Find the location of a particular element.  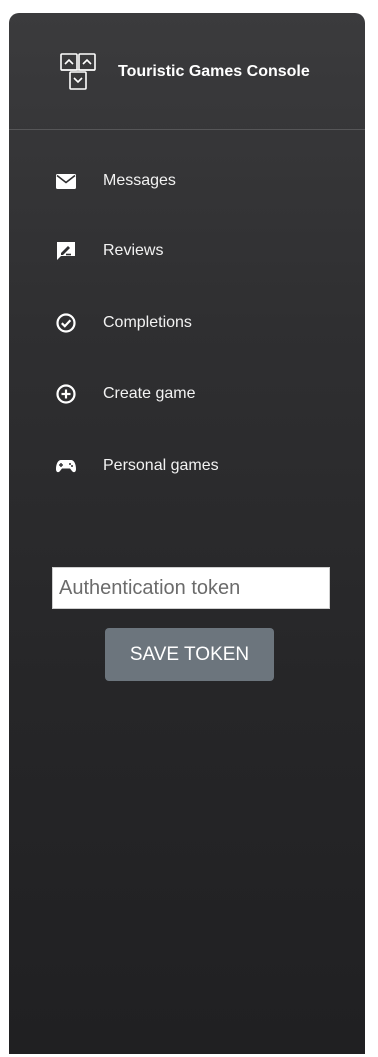

nav-item-personal-games: Personal games is located at coordinates (185, 466).